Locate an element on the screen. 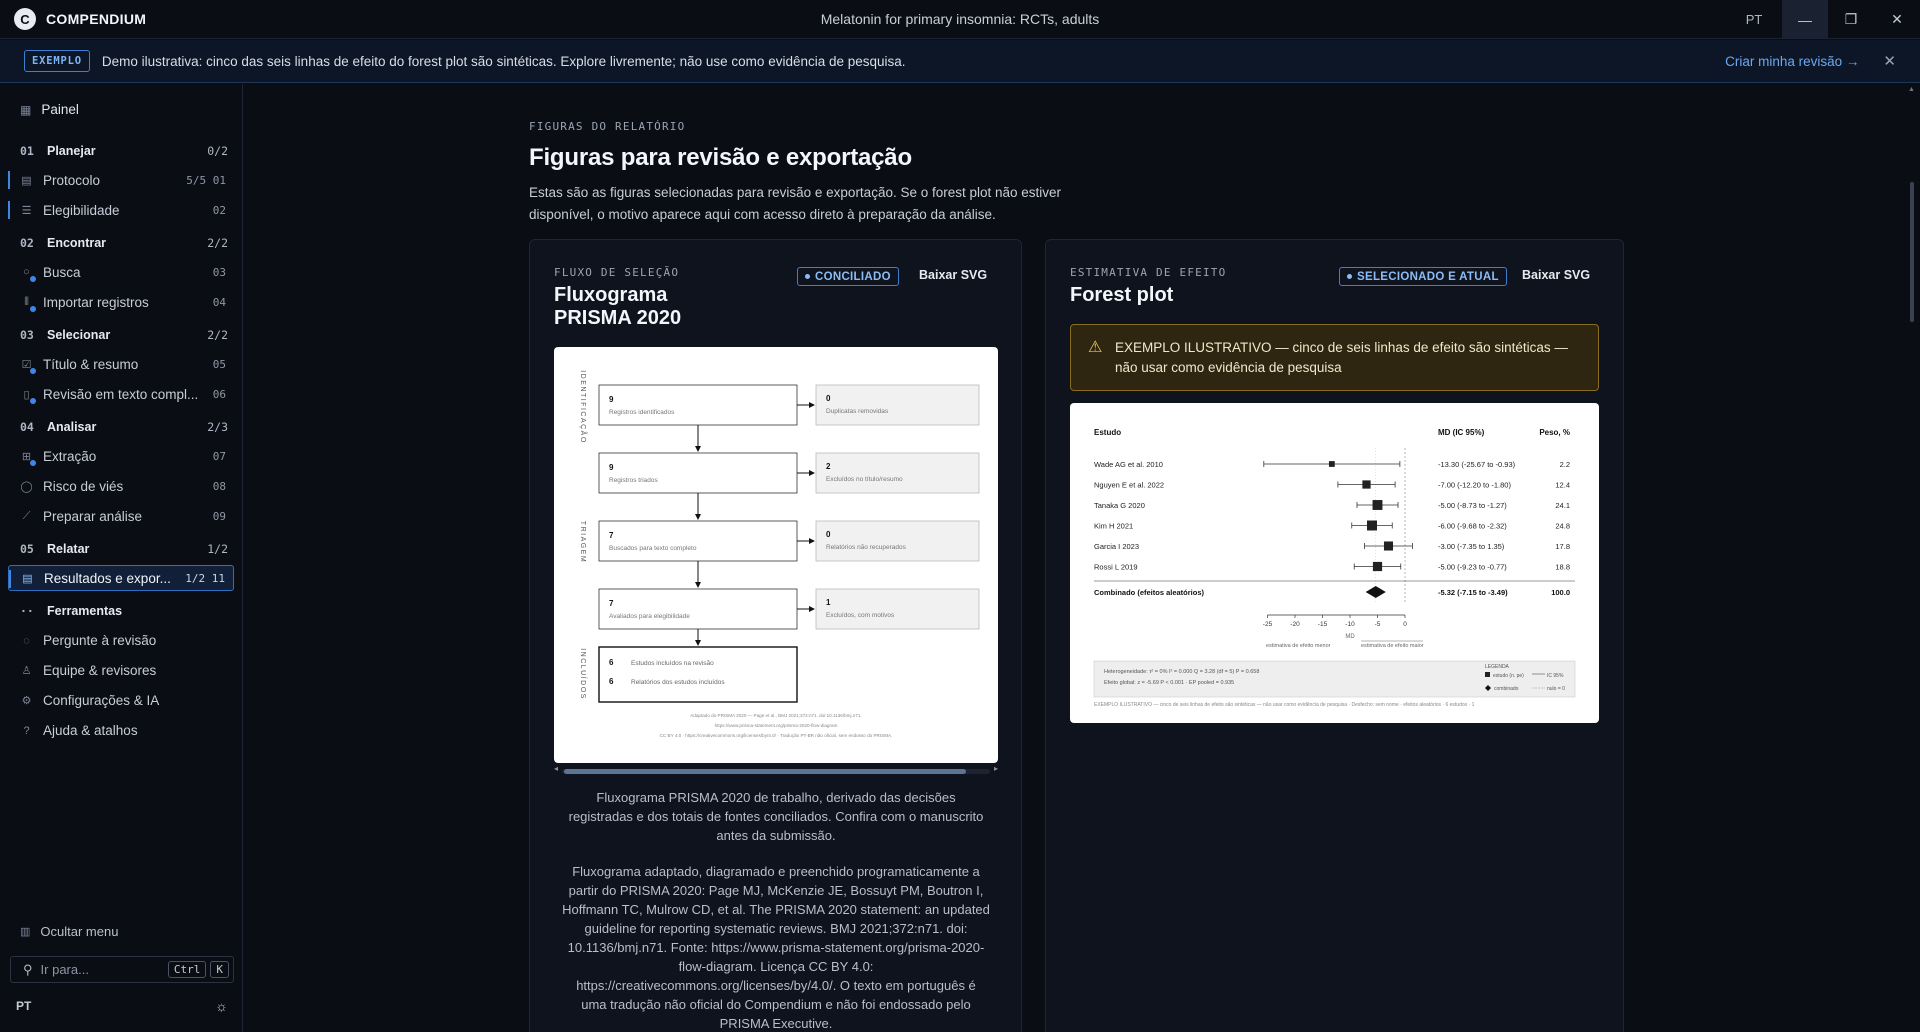 This screenshot has width=1920, height=1032. sidebar-item-panel: ▦ Painel is located at coordinates (49, 109).